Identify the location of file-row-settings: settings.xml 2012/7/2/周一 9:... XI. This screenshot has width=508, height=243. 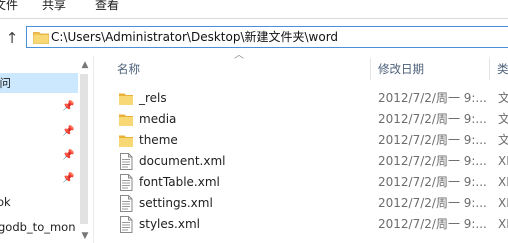
(308, 203).